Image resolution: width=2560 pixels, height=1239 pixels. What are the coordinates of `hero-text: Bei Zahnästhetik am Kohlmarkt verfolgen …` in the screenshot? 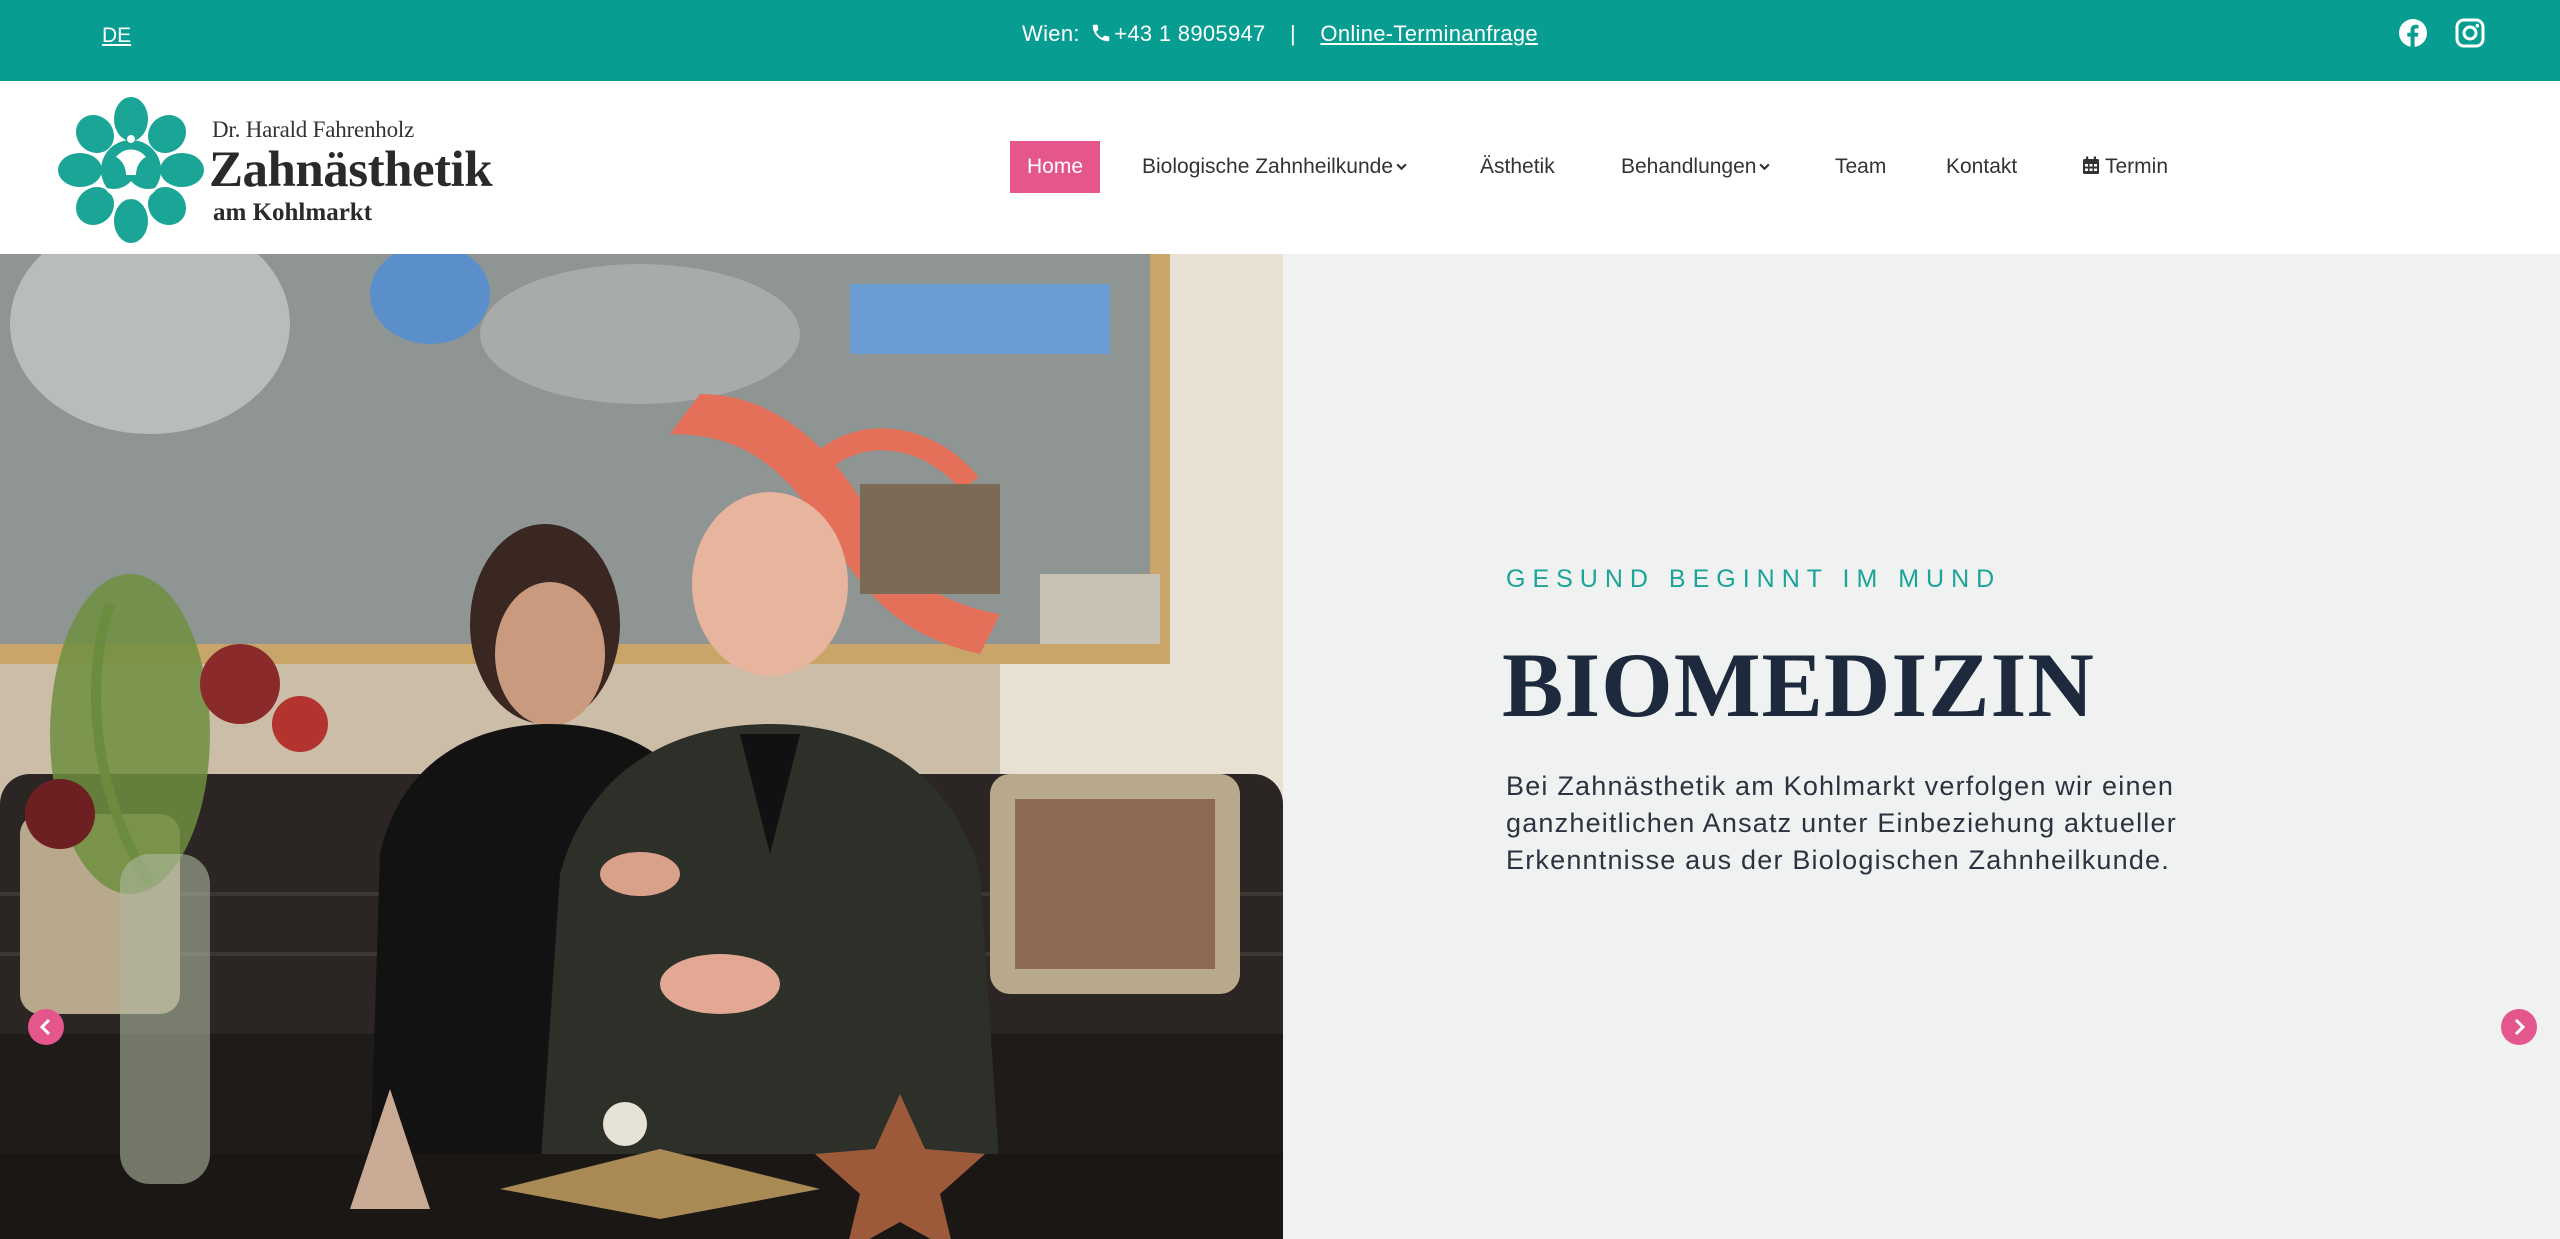 It's located at (1841, 823).